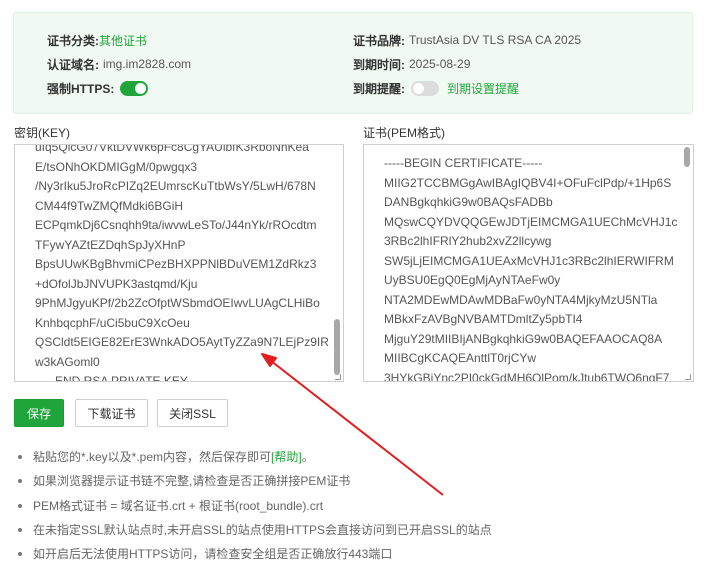  I want to click on cert-line: SW5jLjEIMCMGA1UEAxMcVHJ1c3RBc2lhIERWIFRM, so click(529, 260).